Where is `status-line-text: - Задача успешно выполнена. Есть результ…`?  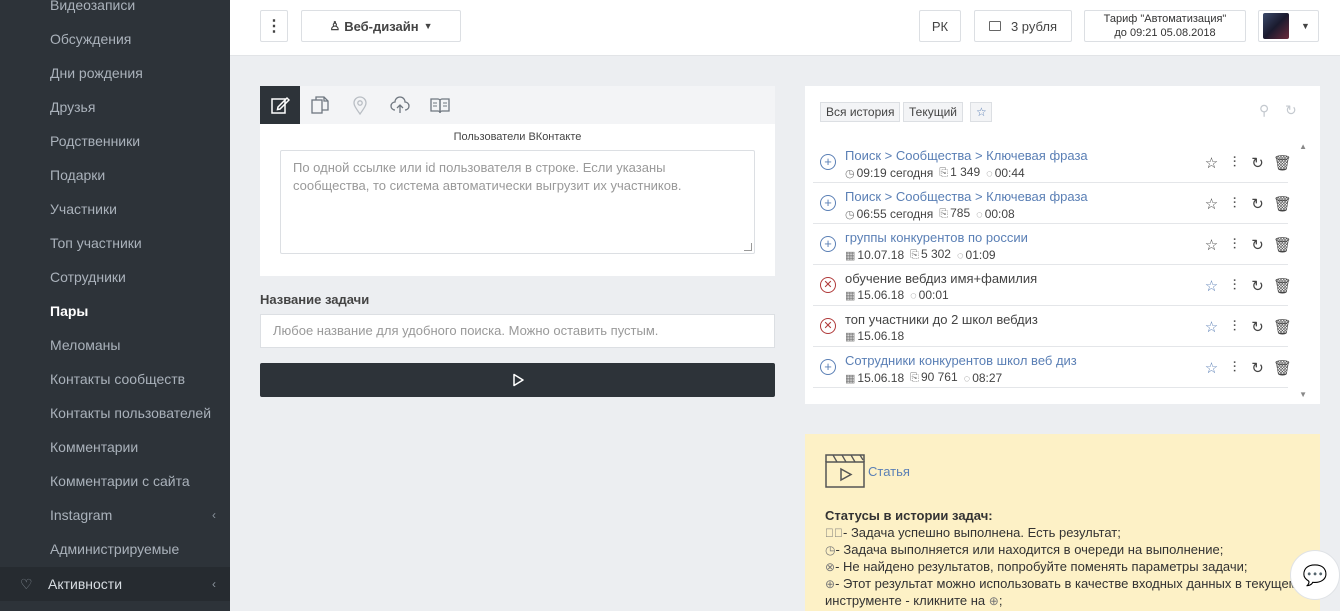
status-line-text: - Задача успешно выполнена. Есть результ… is located at coordinates (982, 532).